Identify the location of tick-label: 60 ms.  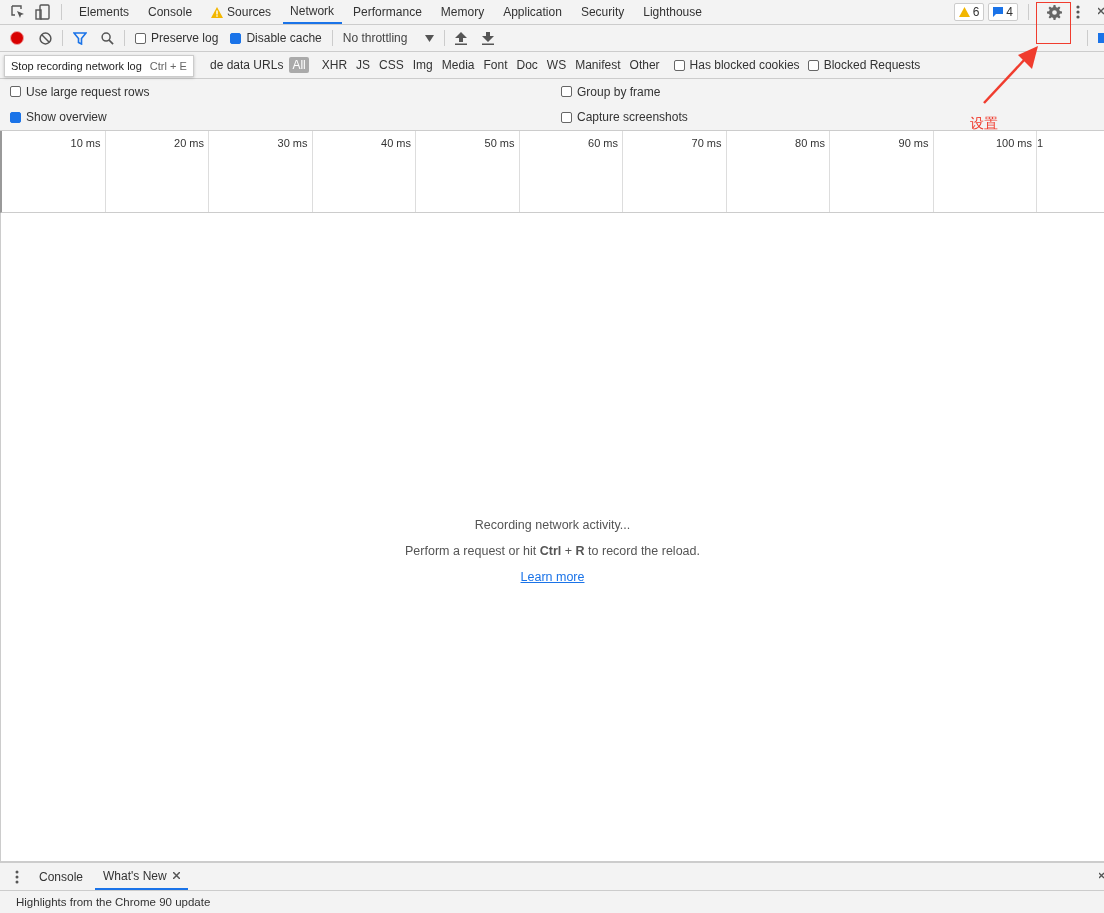
(603, 143).